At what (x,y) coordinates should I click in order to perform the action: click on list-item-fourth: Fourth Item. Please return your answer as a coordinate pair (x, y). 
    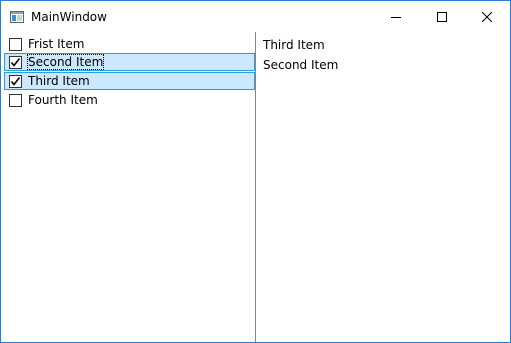
    Looking at the image, I should click on (129, 100).